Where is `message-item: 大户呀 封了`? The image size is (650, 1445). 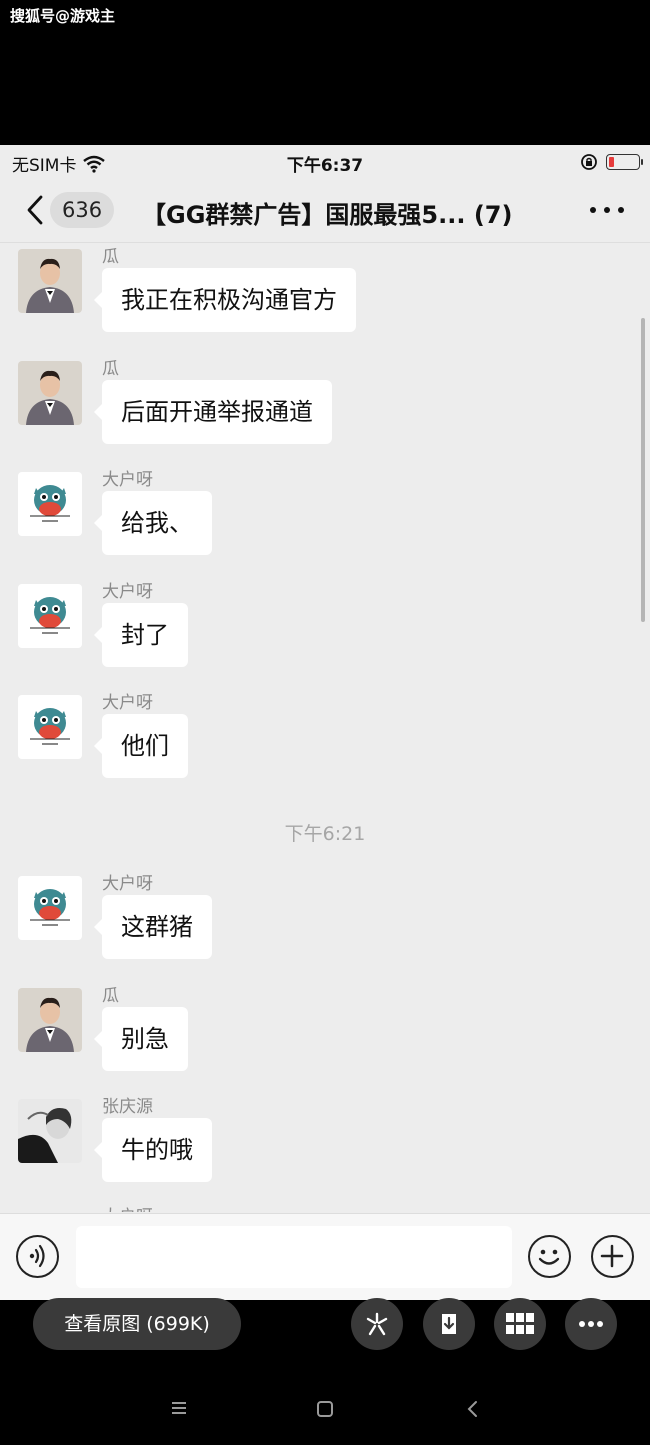
message-item: 大户呀 封了 is located at coordinates (325, 629).